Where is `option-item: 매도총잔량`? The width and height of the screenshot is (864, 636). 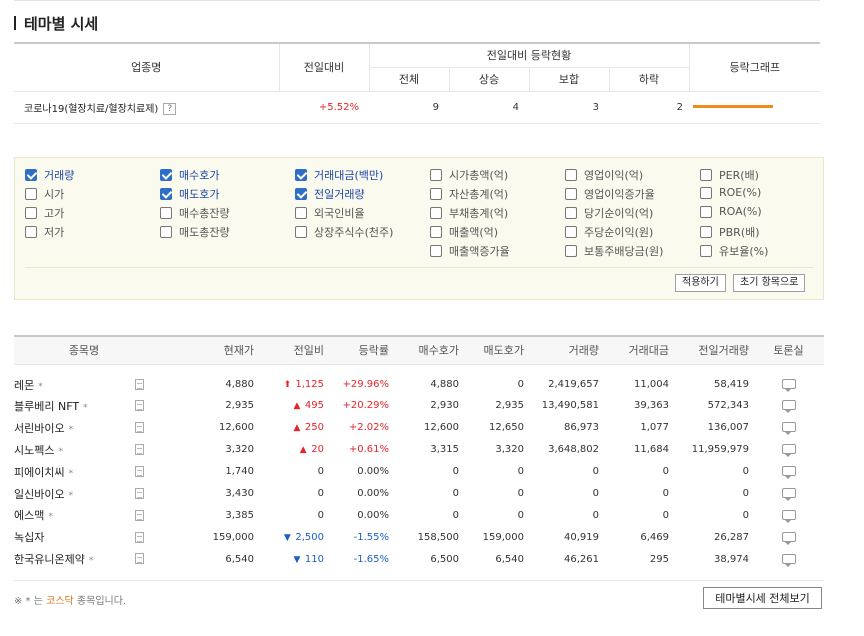 option-item: 매도총잔량 is located at coordinates (195, 232).